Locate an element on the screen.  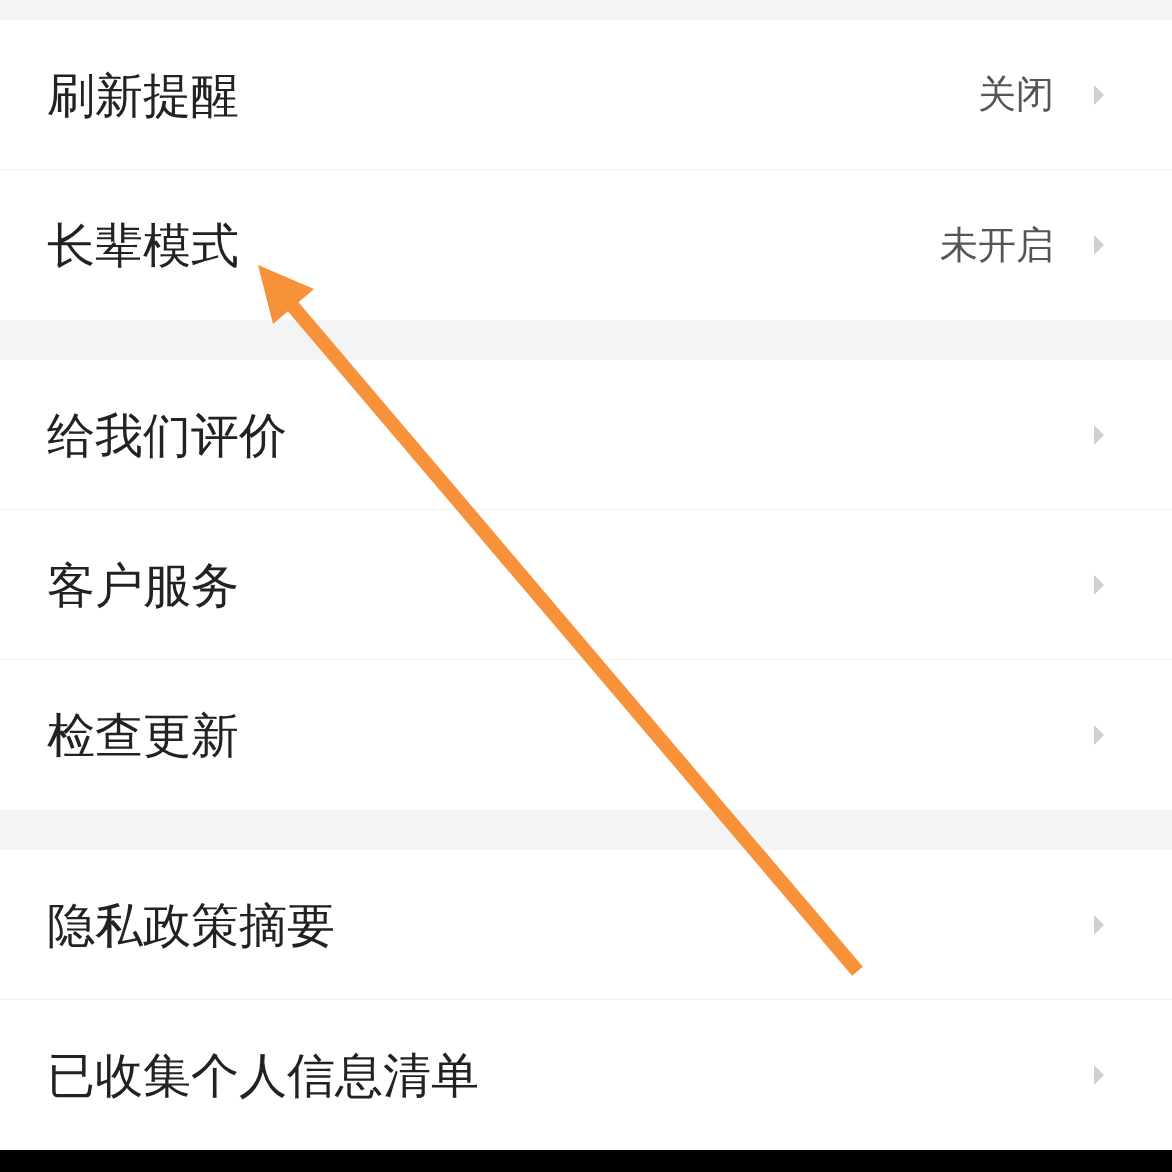
row-label: 已收集个人信息清单 is located at coordinates (263, 1075).